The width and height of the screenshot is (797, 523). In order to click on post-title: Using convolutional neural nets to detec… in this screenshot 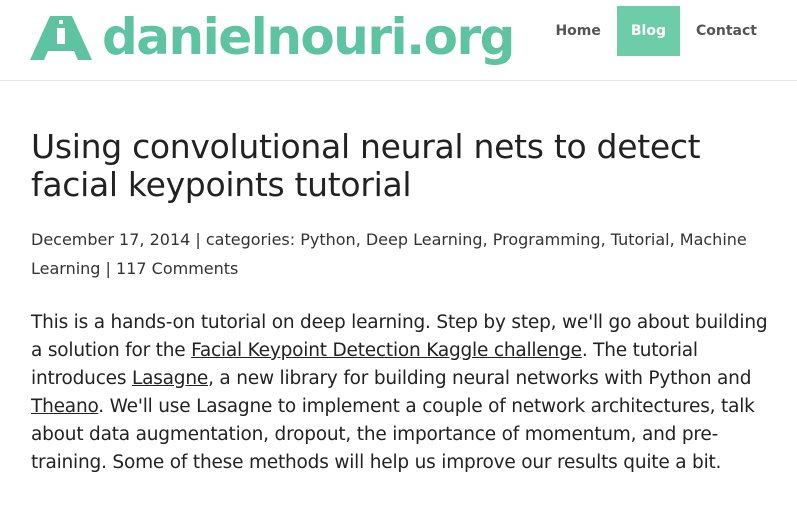, I will do `click(366, 165)`.